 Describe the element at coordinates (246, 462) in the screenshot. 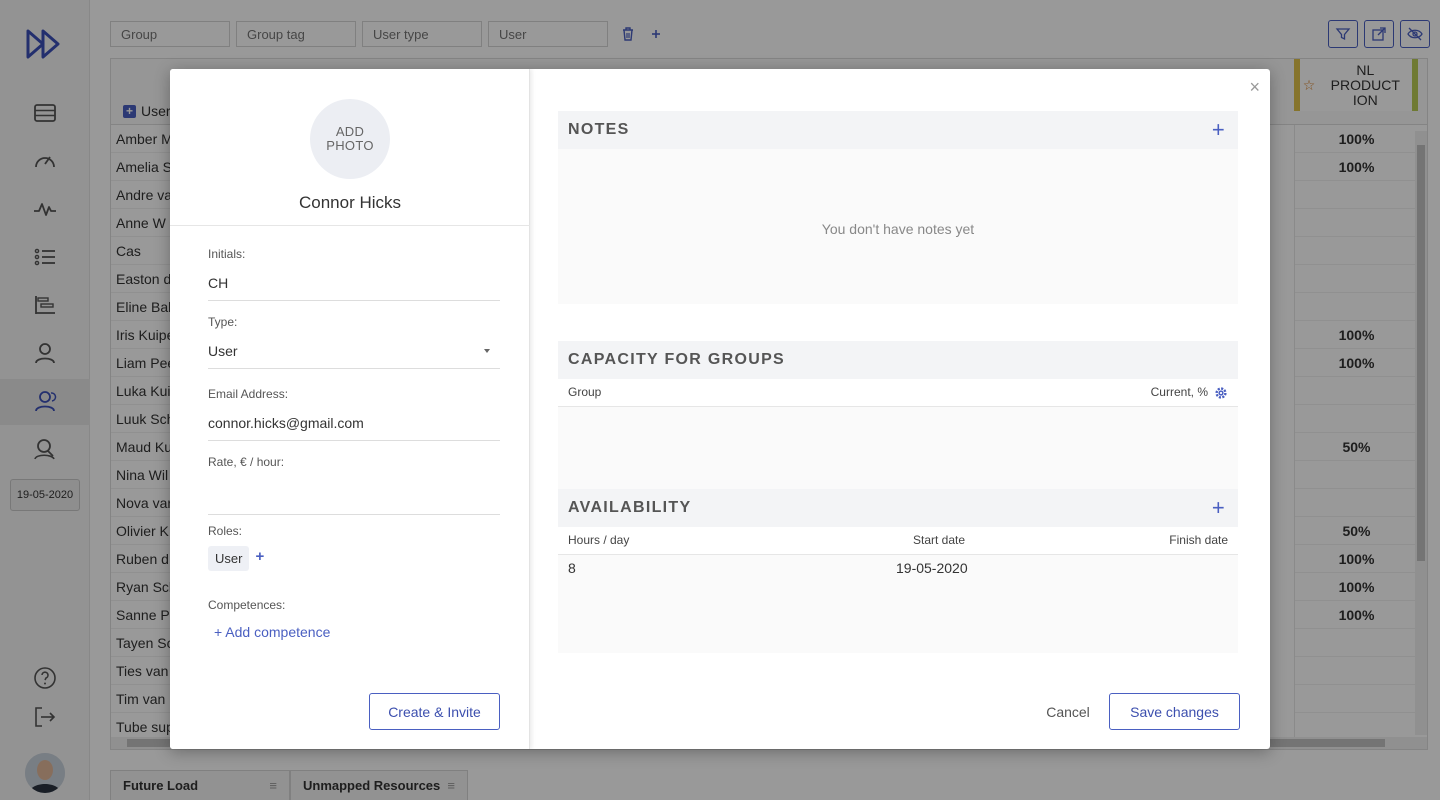

I see `rate-label: Rate, € / hour:` at that location.